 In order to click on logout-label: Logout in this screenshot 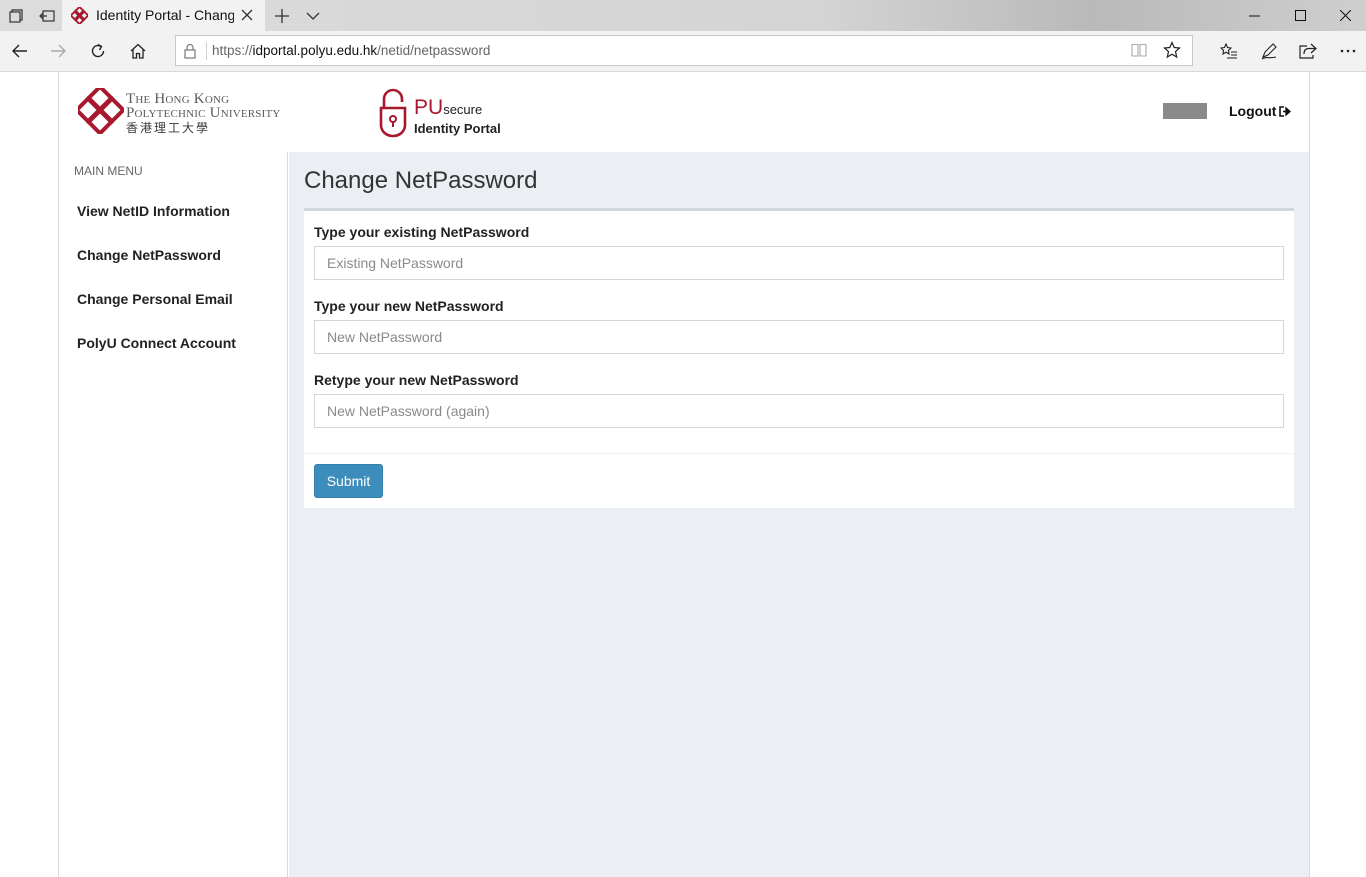, I will do `click(1253, 111)`.